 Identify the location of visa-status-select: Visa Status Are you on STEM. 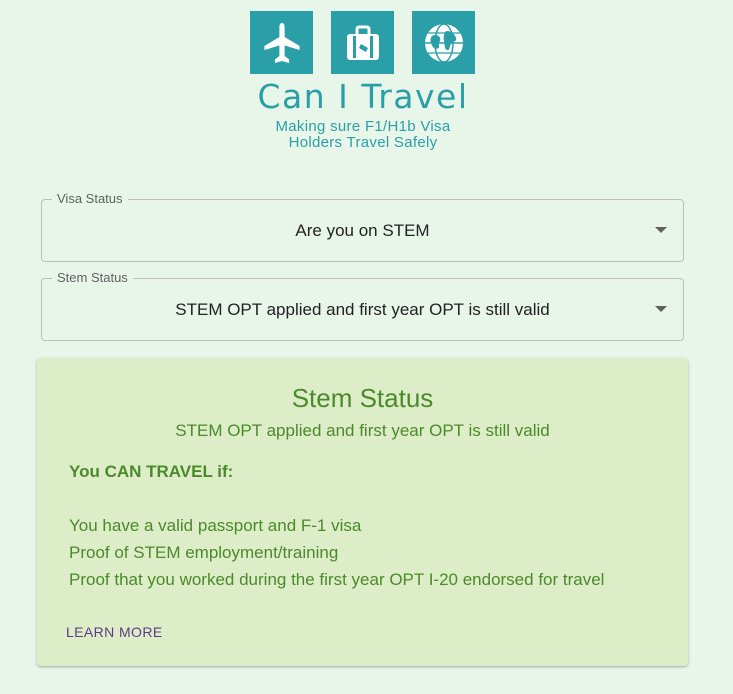
(362, 226).